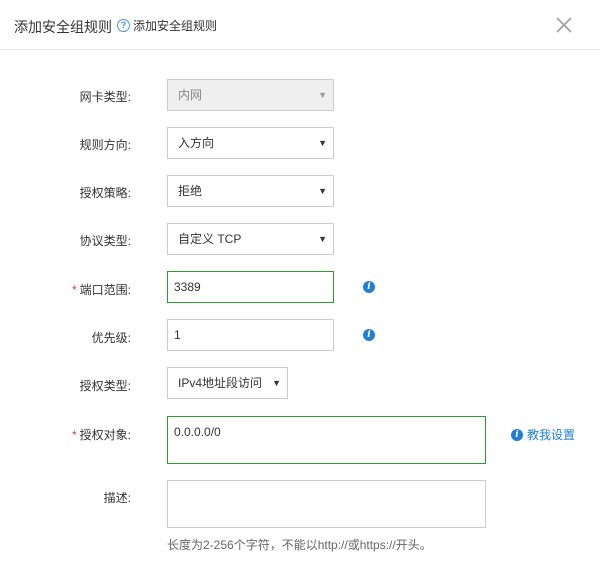 Image resolution: width=600 pixels, height=574 pixels. I want to click on close-icon, so click(564, 25).